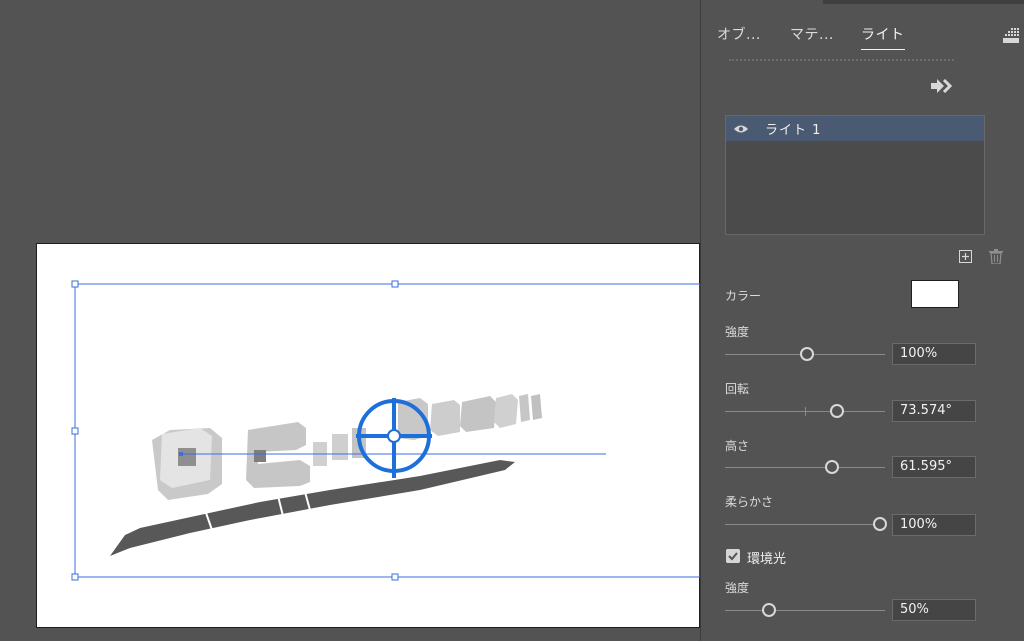 The height and width of the screenshot is (641, 1024). I want to click on ambient-intensity-slider-knob, so click(769, 610).